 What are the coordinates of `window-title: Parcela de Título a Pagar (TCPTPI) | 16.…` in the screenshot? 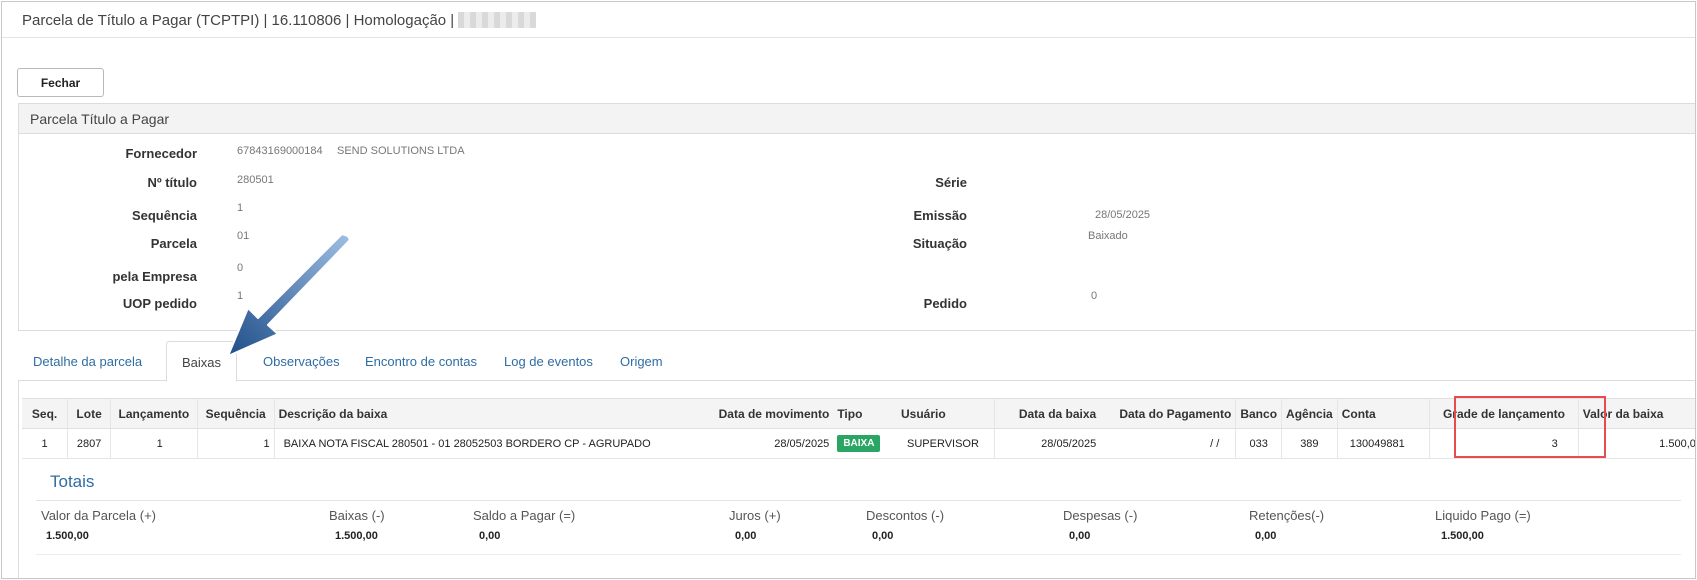 It's located at (238, 20).